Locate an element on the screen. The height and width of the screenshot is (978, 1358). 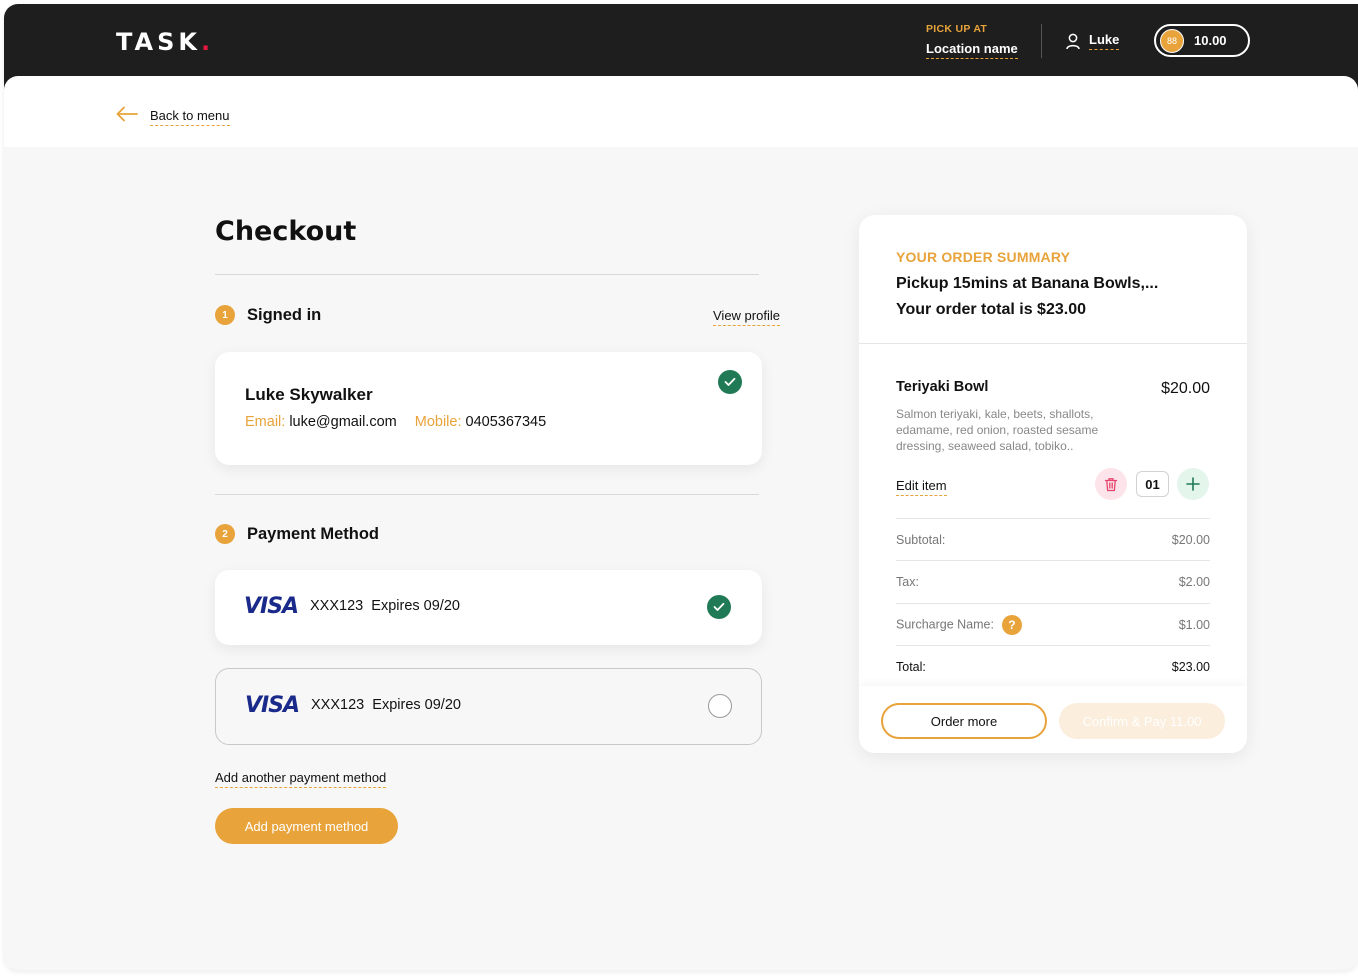
user-name: Luke is located at coordinates (1104, 41).